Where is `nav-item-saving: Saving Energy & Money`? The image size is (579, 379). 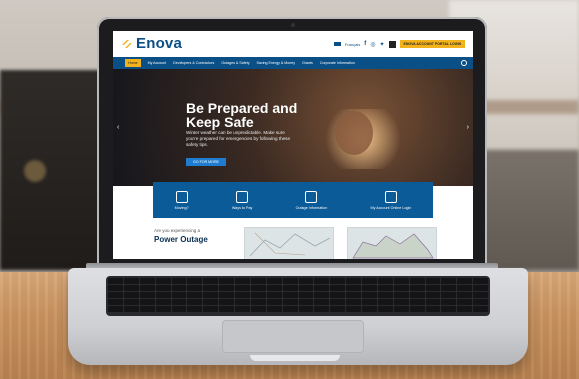 nav-item-saving: Saving Energy & Money is located at coordinates (276, 63).